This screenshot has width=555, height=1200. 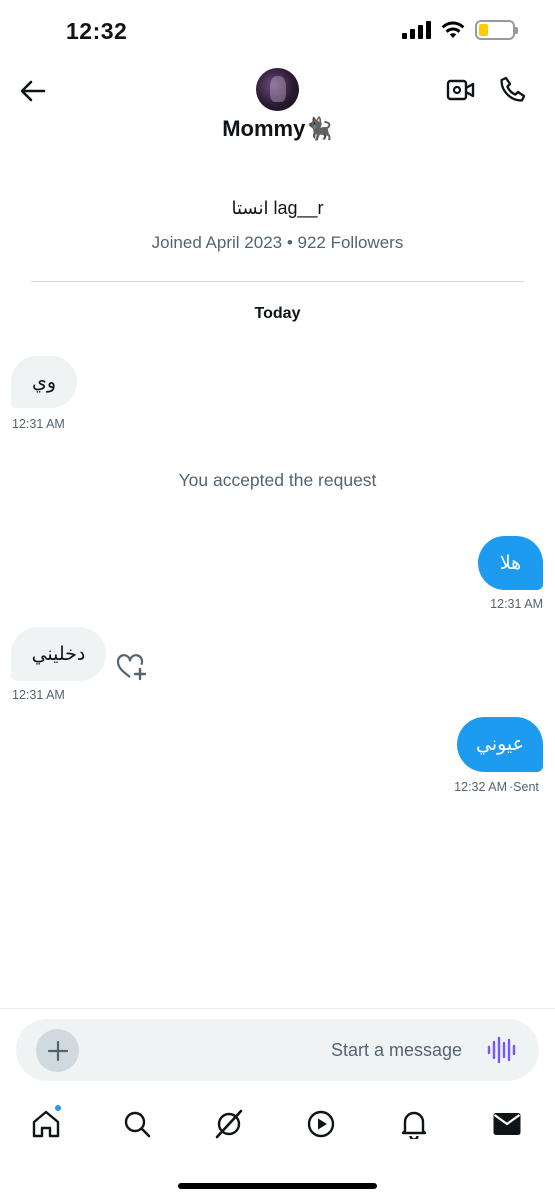 I want to click on tab-home, so click(x=46, y=1124).